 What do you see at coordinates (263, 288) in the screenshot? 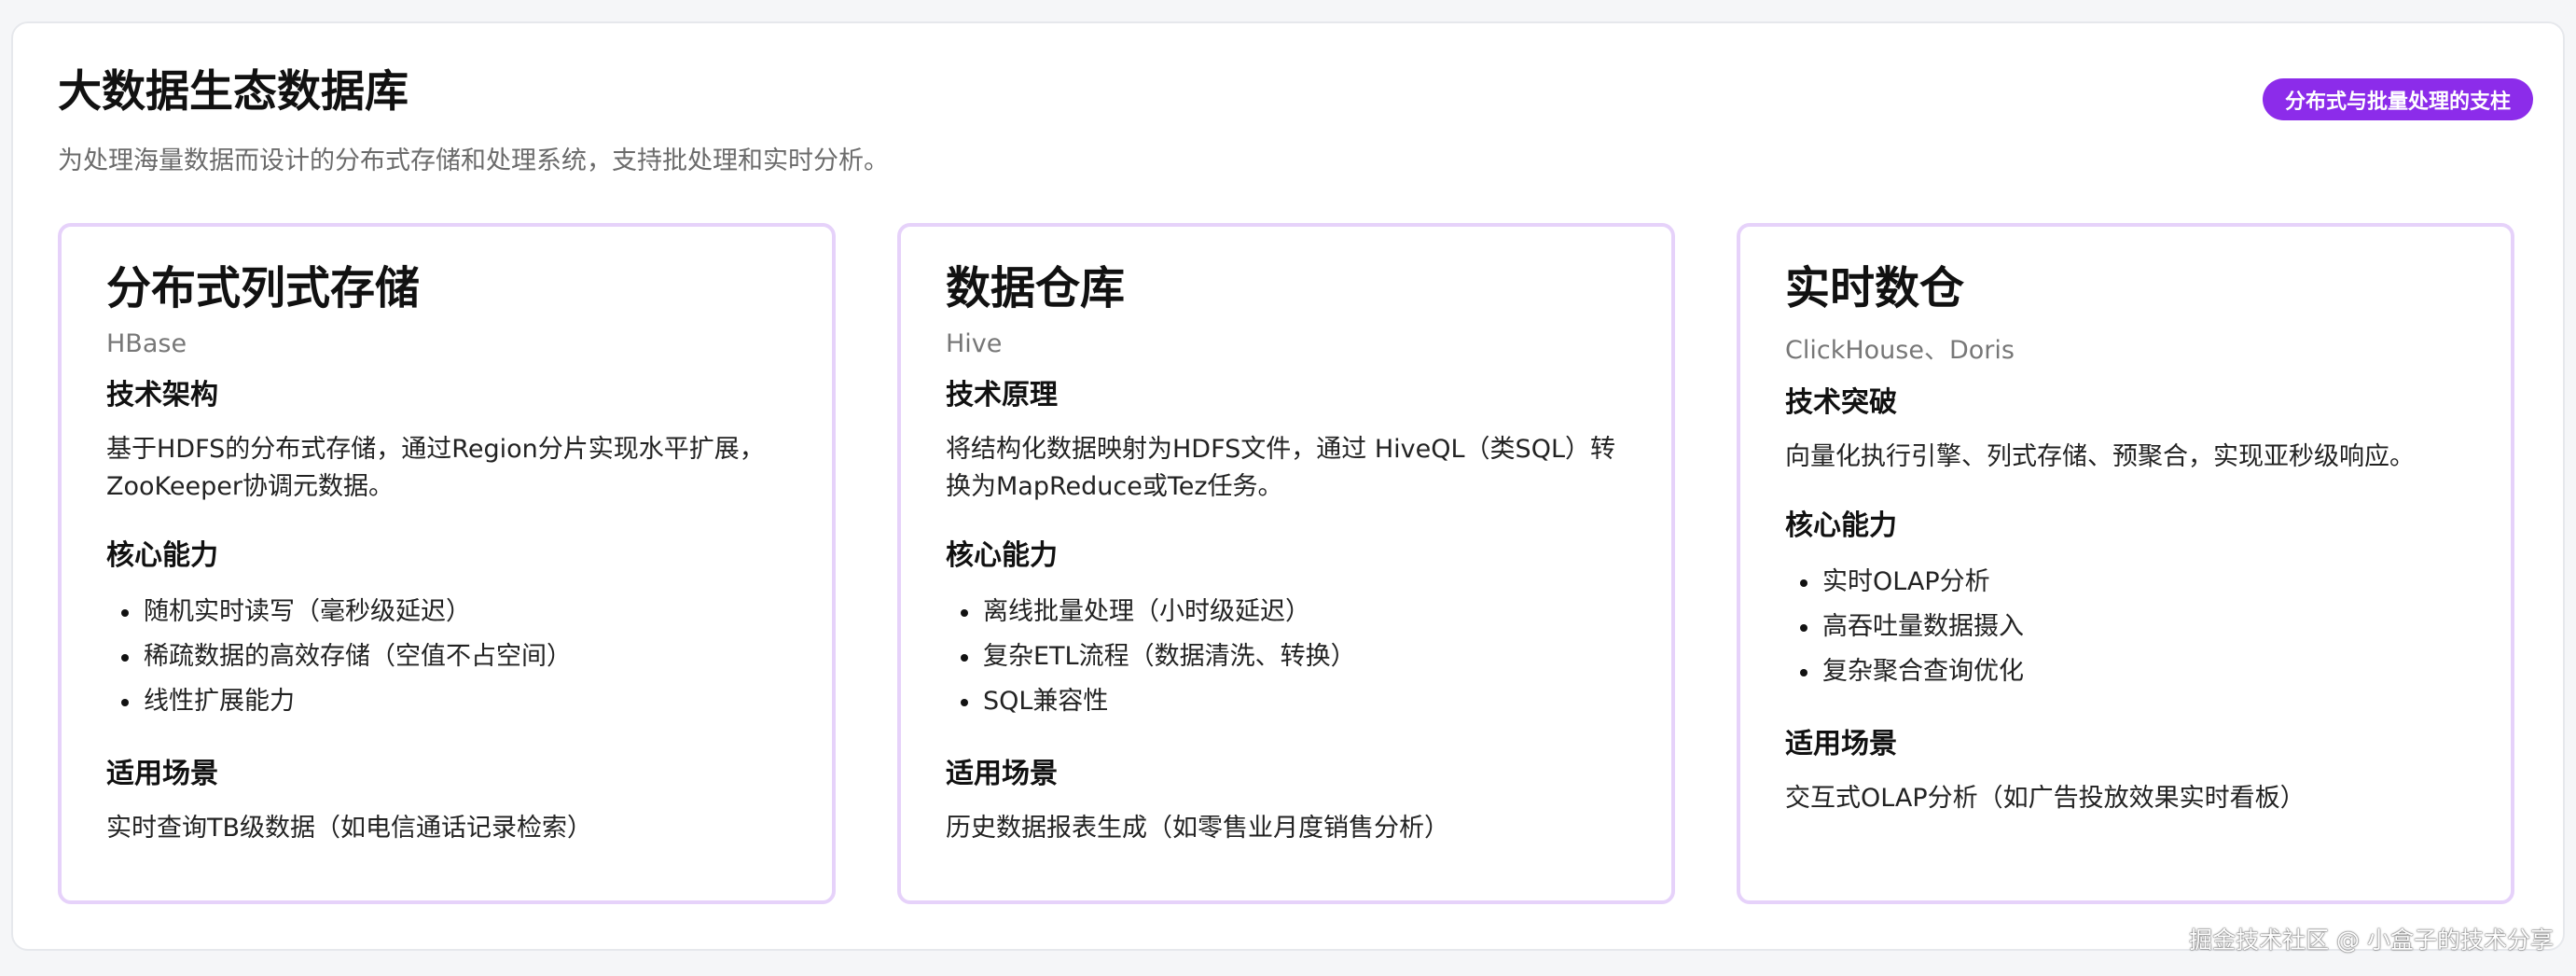
I see `card-title: 分布式列式存储` at bounding box center [263, 288].